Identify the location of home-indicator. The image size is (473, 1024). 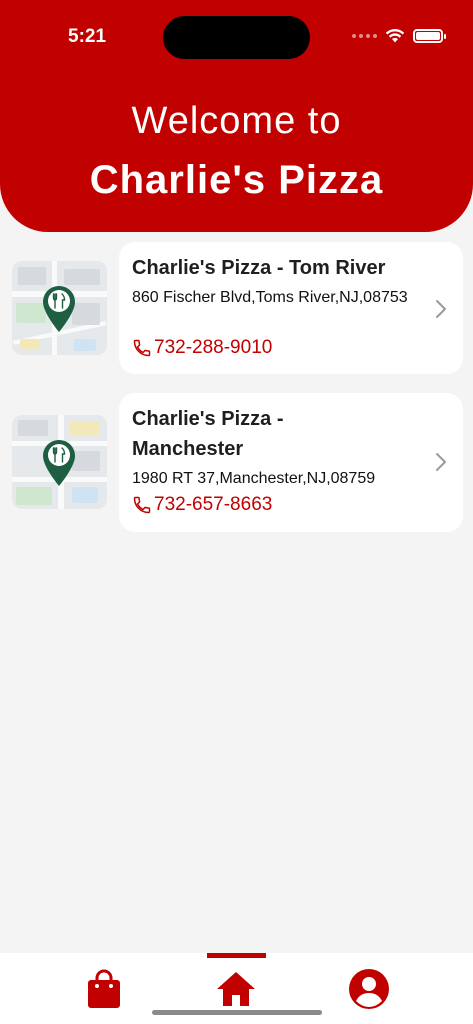
(237, 1012).